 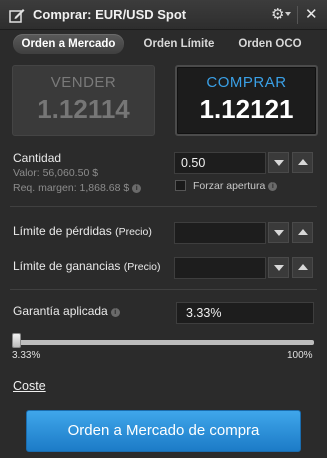 I want to click on take-profit-increment-button, so click(x=302, y=267).